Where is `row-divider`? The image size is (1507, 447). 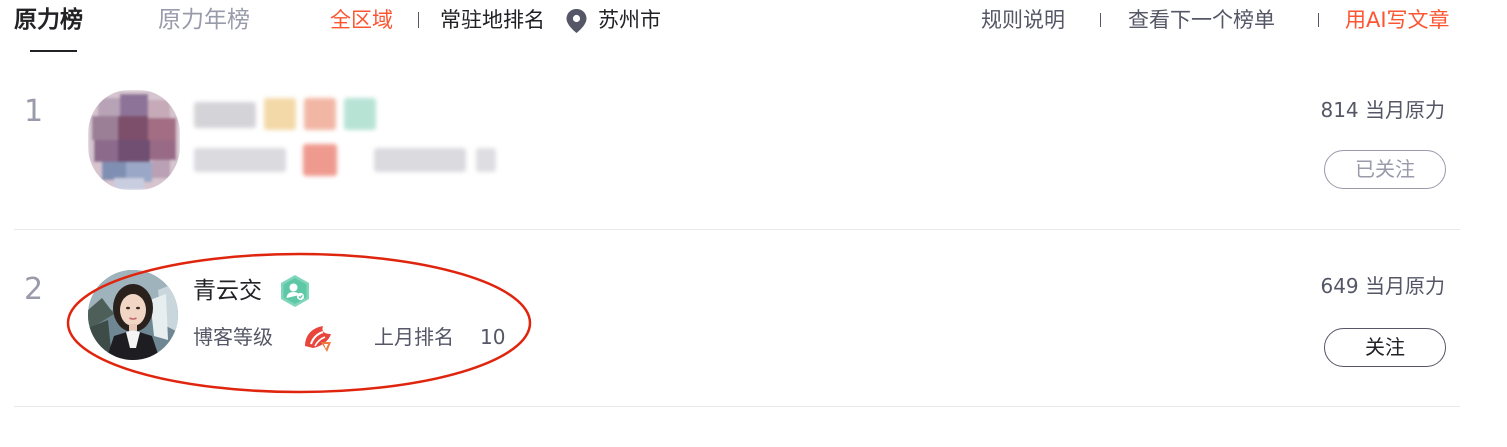
row-divider is located at coordinates (737, 406).